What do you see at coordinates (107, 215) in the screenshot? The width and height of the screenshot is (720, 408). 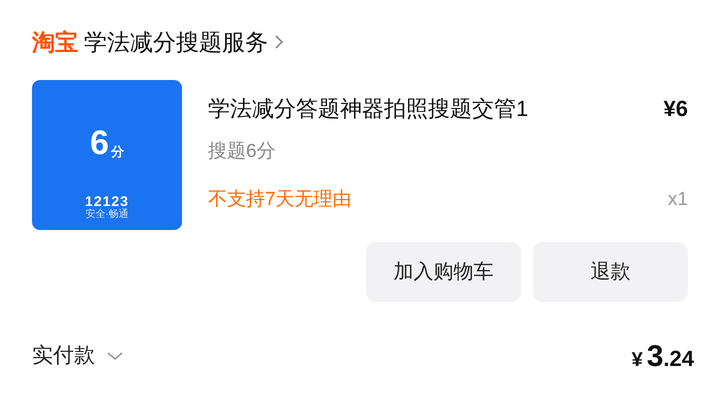 I see `thumbnail-tagline: 安全·畅通` at bounding box center [107, 215].